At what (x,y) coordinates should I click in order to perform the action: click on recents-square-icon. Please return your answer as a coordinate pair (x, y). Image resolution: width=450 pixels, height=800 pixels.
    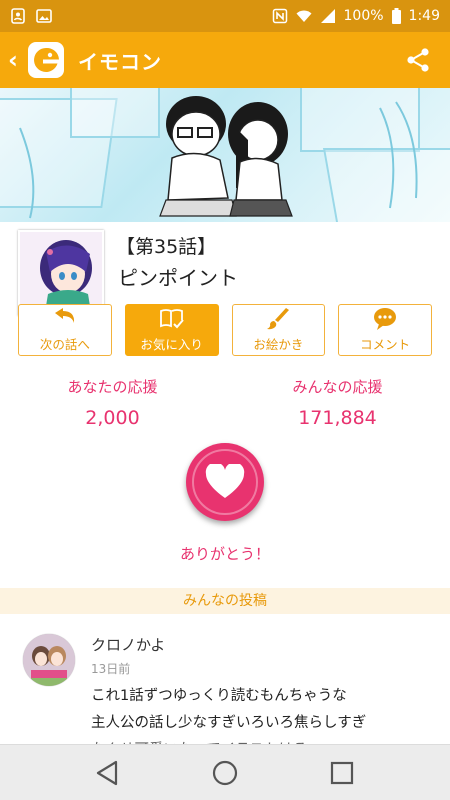
    Looking at the image, I should click on (341, 772).